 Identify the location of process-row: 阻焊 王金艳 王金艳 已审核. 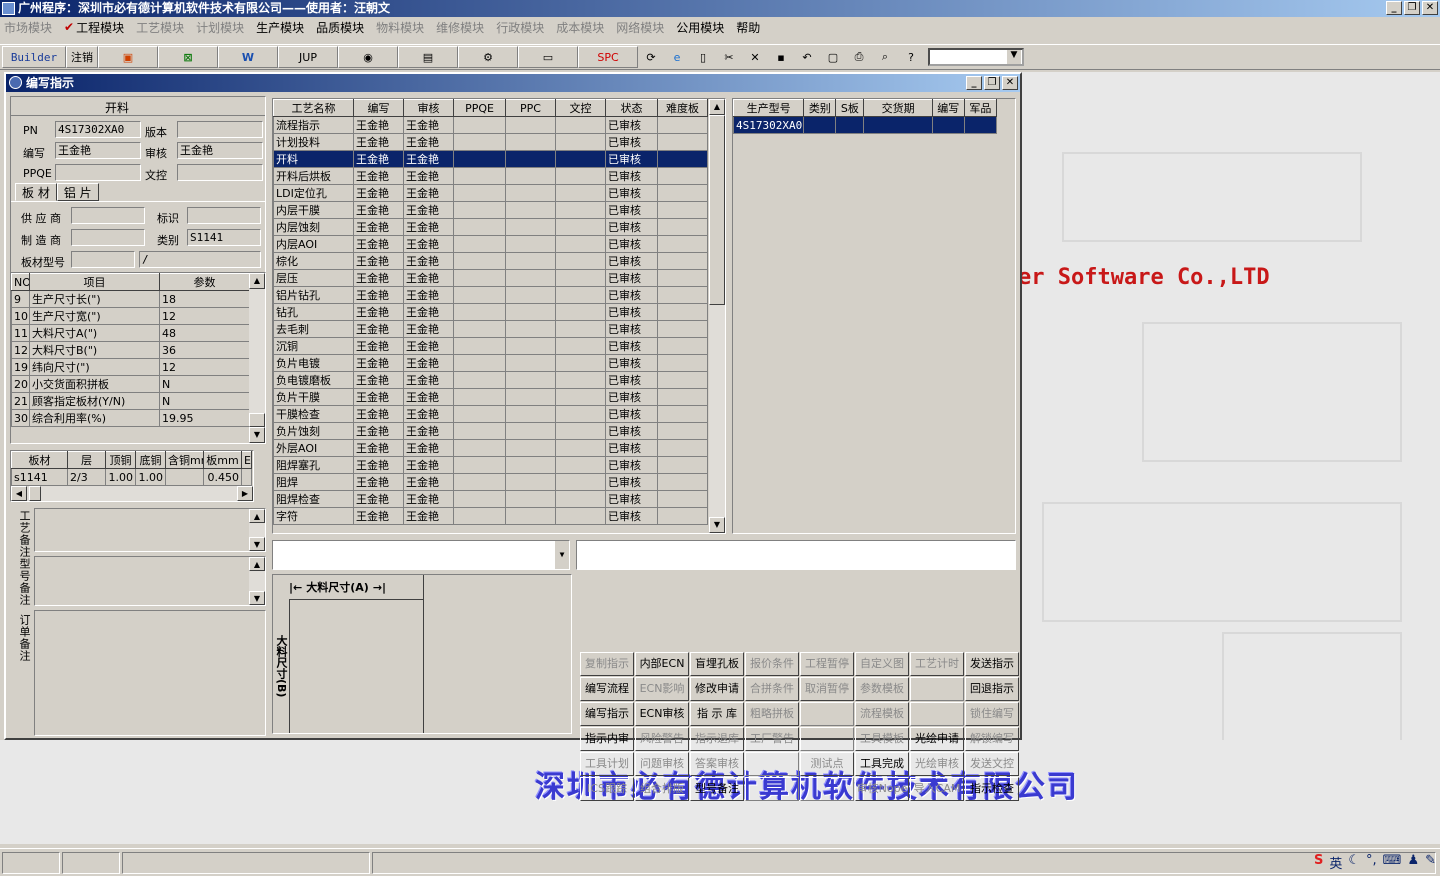
(490, 482).